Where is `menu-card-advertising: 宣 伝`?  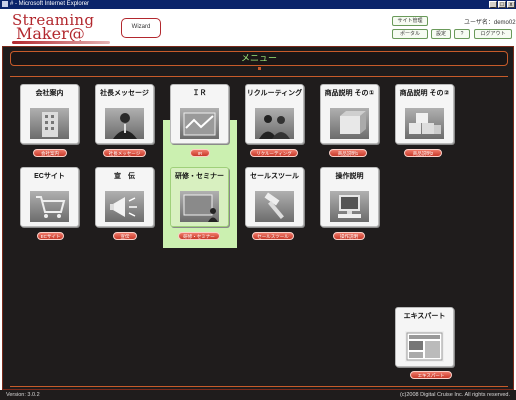 menu-card-advertising: 宣 伝 is located at coordinates (124, 197).